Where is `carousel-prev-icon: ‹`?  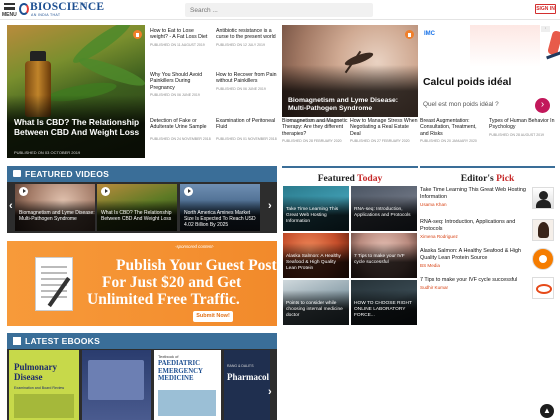
carousel-prev-icon: ‹ is located at coordinates (11, 206).